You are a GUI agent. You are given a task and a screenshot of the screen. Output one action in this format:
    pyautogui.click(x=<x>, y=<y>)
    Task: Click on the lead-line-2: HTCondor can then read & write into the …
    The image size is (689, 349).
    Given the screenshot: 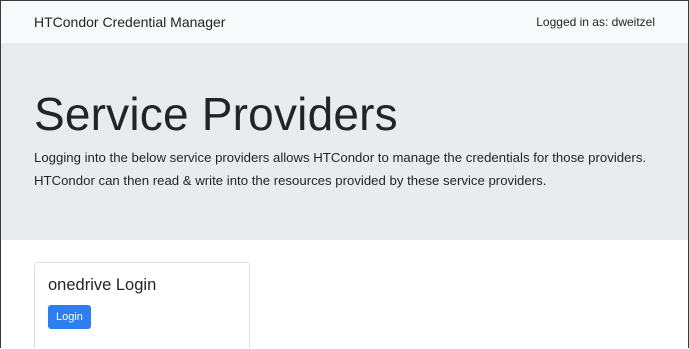 What is the action you would take?
    pyautogui.click(x=290, y=180)
    